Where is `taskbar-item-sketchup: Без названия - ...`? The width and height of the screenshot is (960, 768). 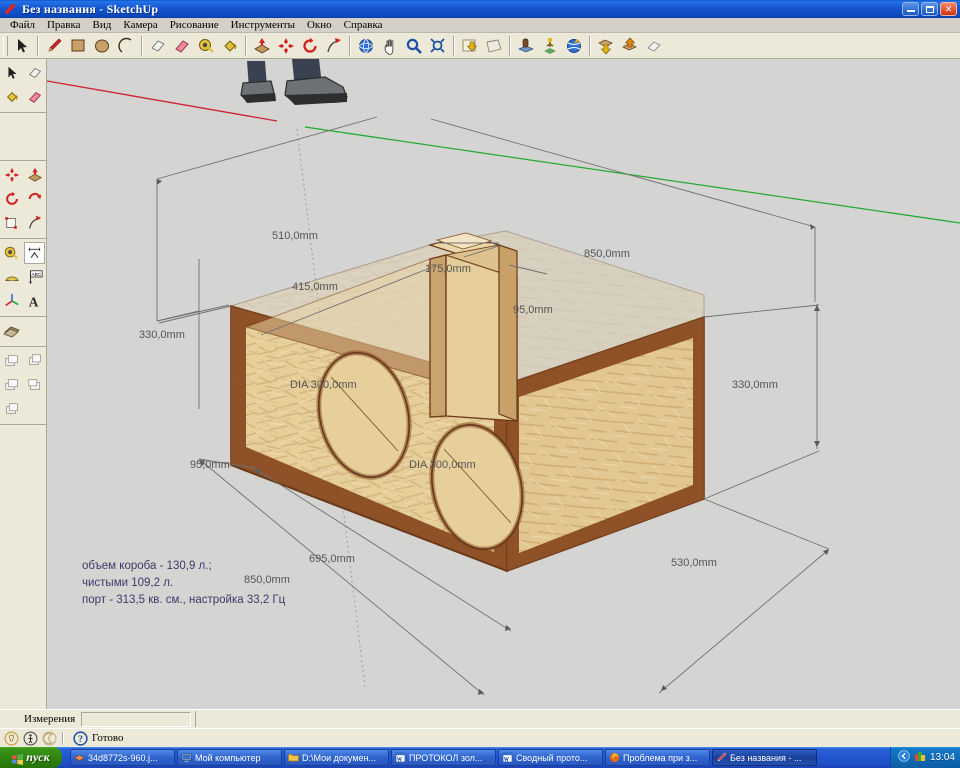 taskbar-item-sketchup: Без названия - ... is located at coordinates (764, 757).